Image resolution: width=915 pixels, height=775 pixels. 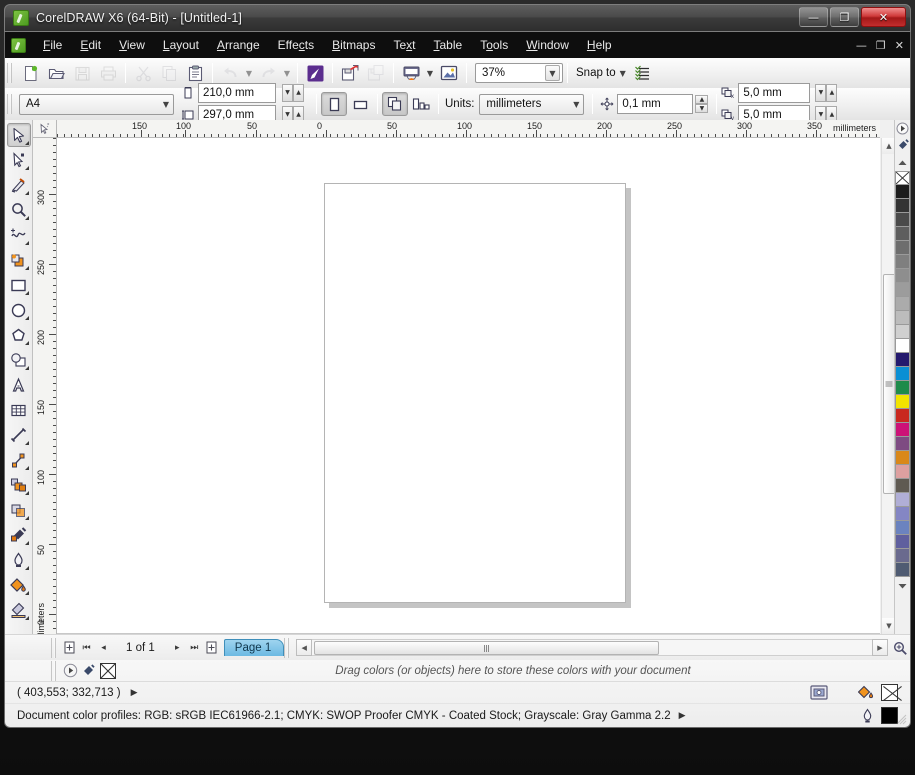 What do you see at coordinates (19, 360) in the screenshot?
I see `basic-shapes-tool` at bounding box center [19, 360].